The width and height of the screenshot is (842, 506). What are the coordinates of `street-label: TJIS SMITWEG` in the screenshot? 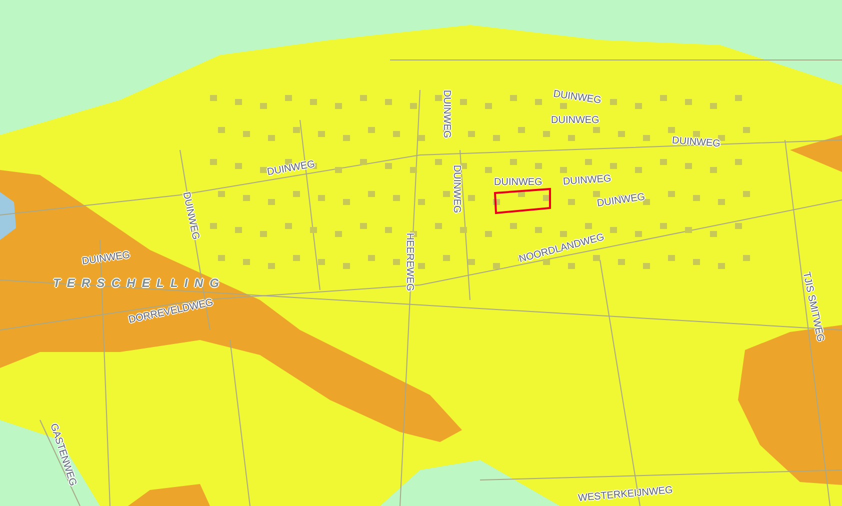 It's located at (812, 307).